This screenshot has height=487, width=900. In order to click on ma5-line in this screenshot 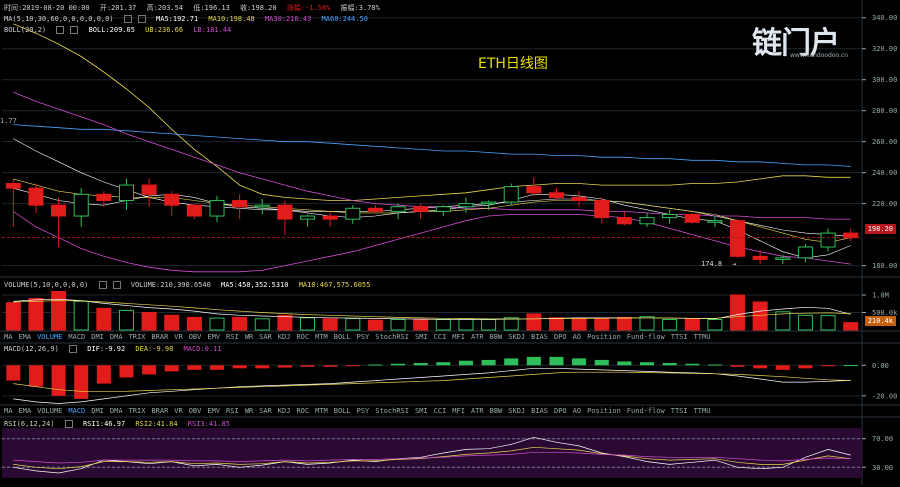, I will do `click(432, 223)`.